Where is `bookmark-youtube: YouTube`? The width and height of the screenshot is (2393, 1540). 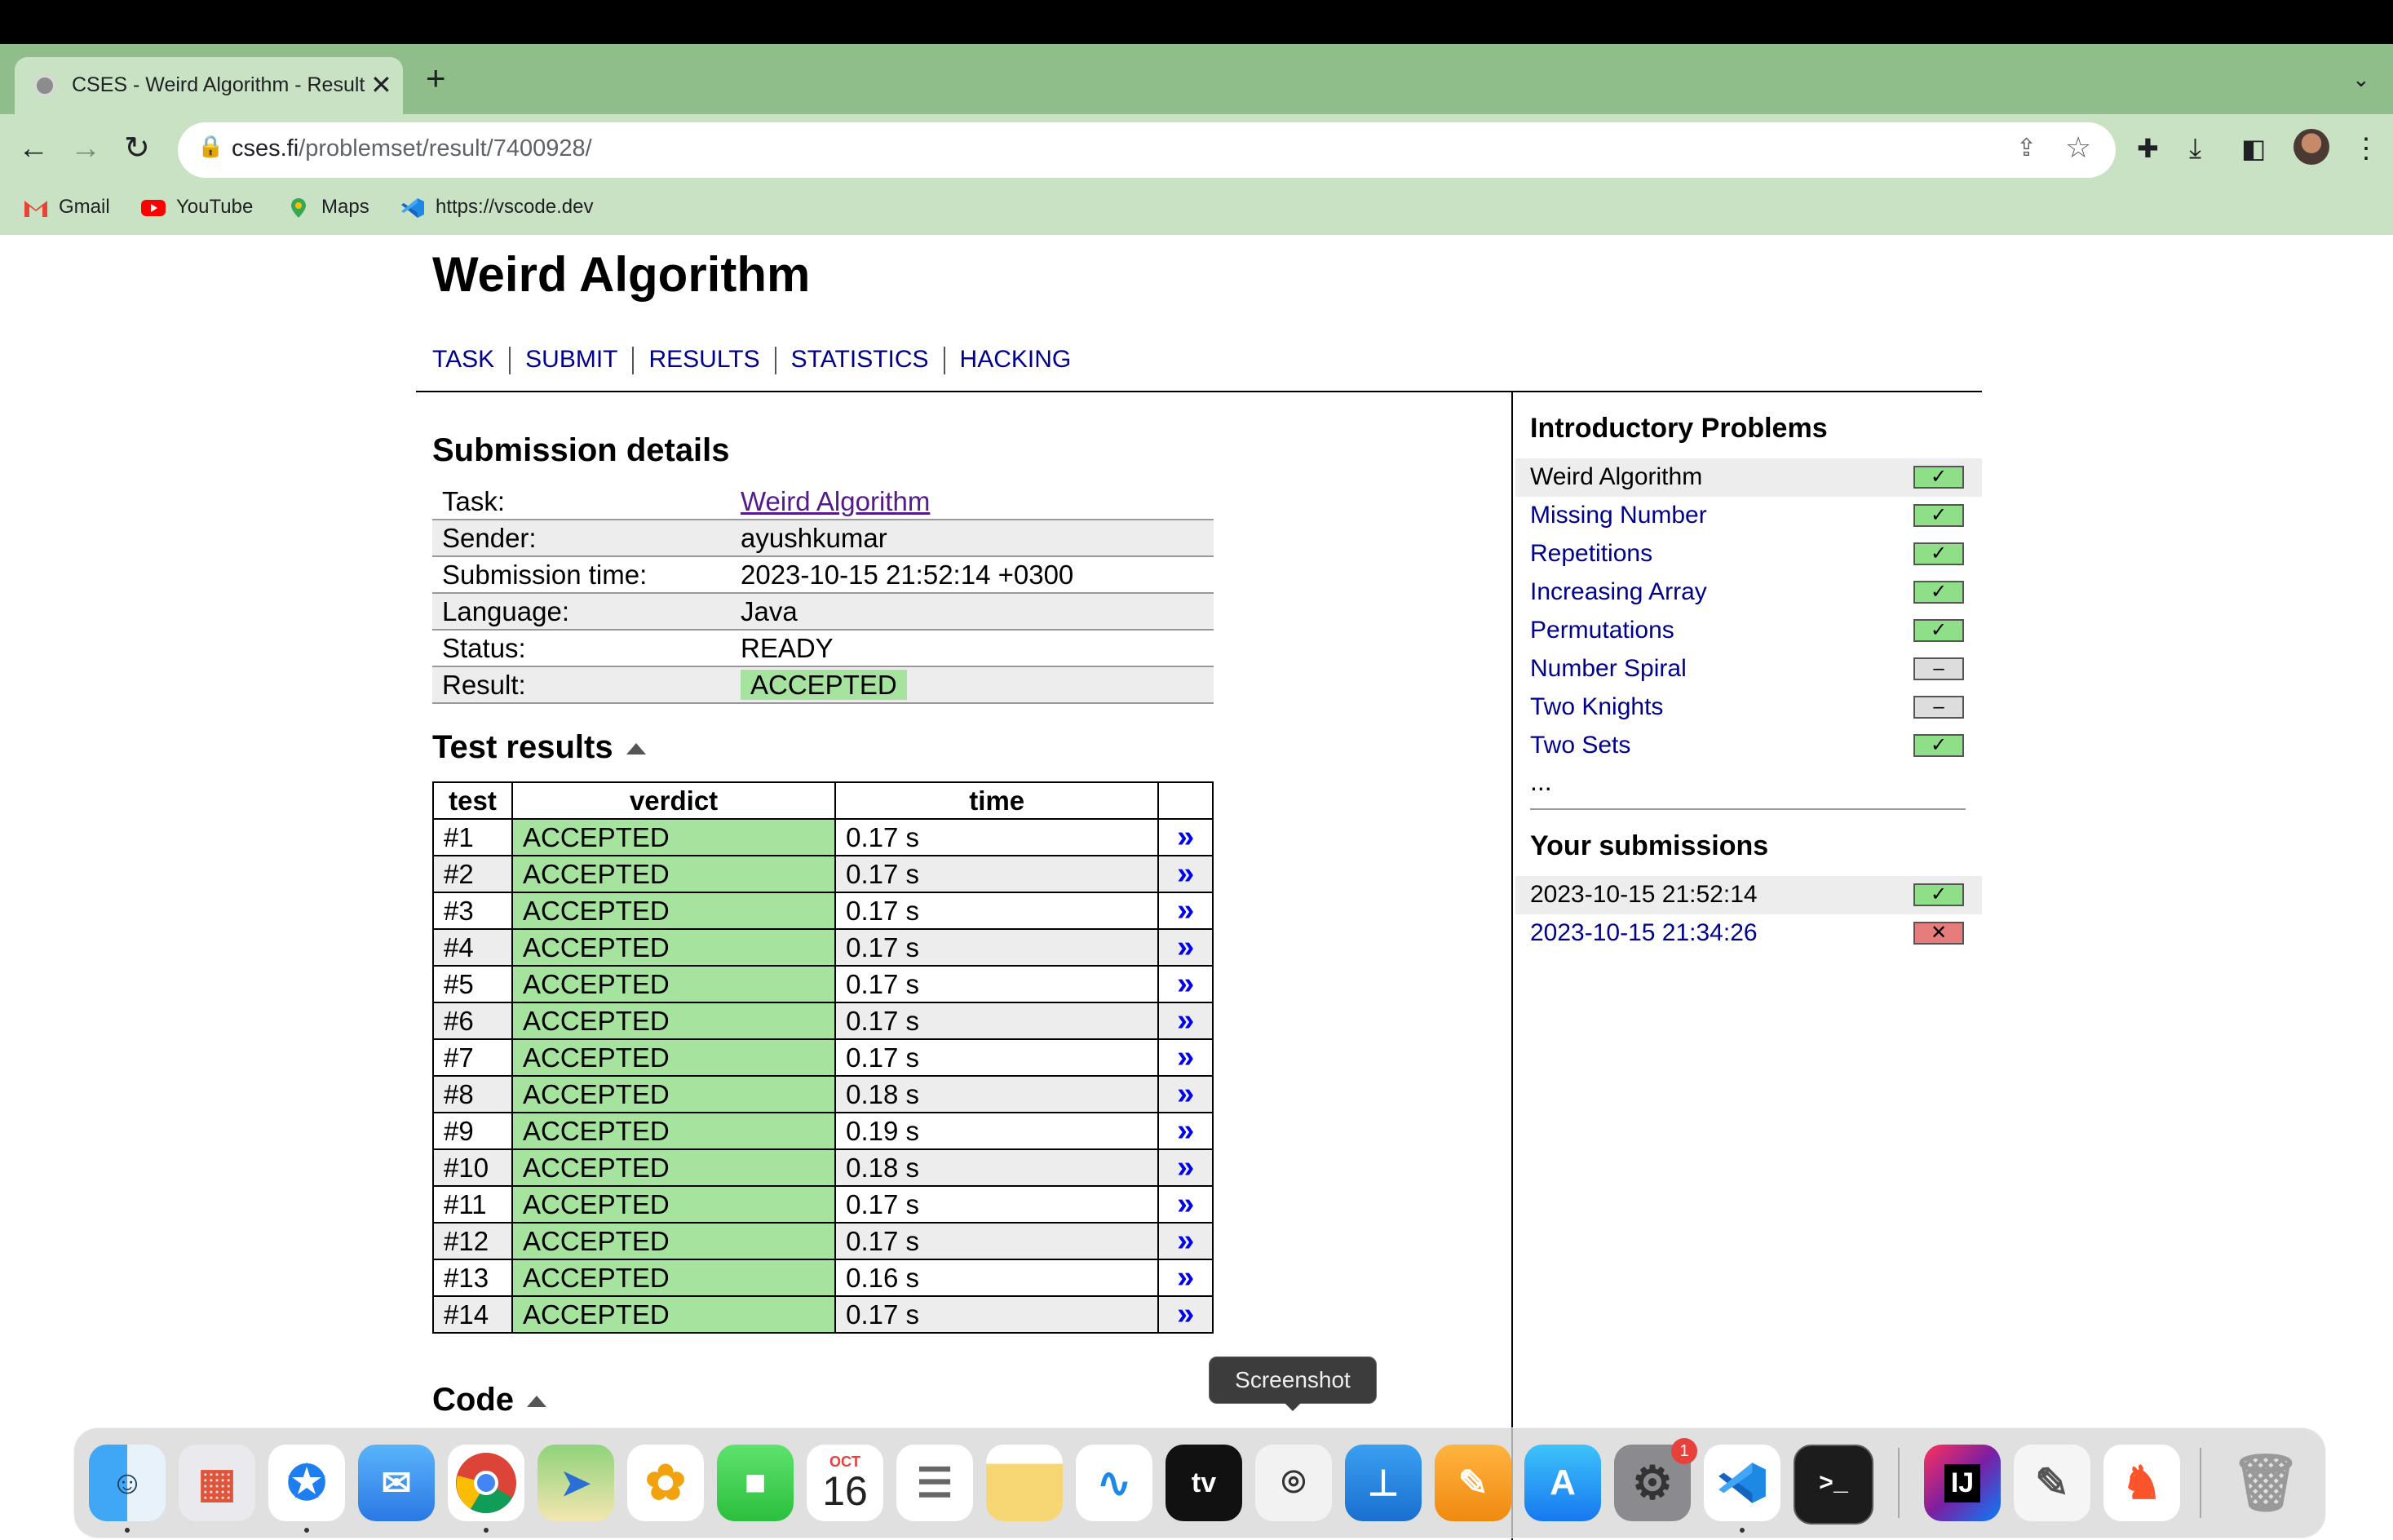 bookmark-youtube: YouTube is located at coordinates (197, 207).